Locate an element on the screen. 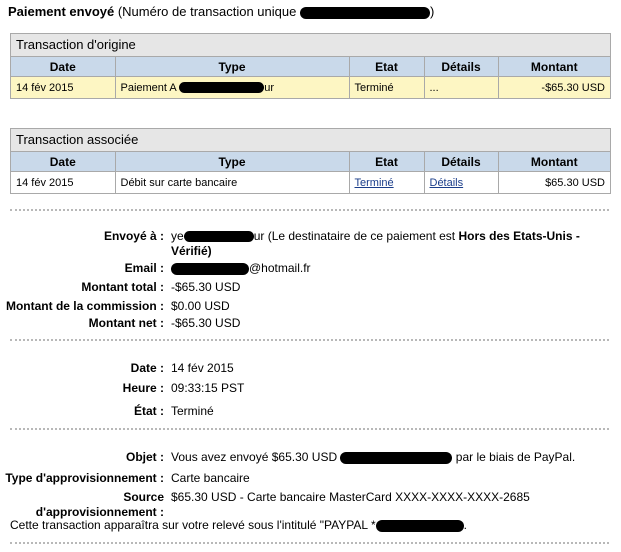 The width and height of the screenshot is (621, 552). details-link: Détails is located at coordinates (447, 183).